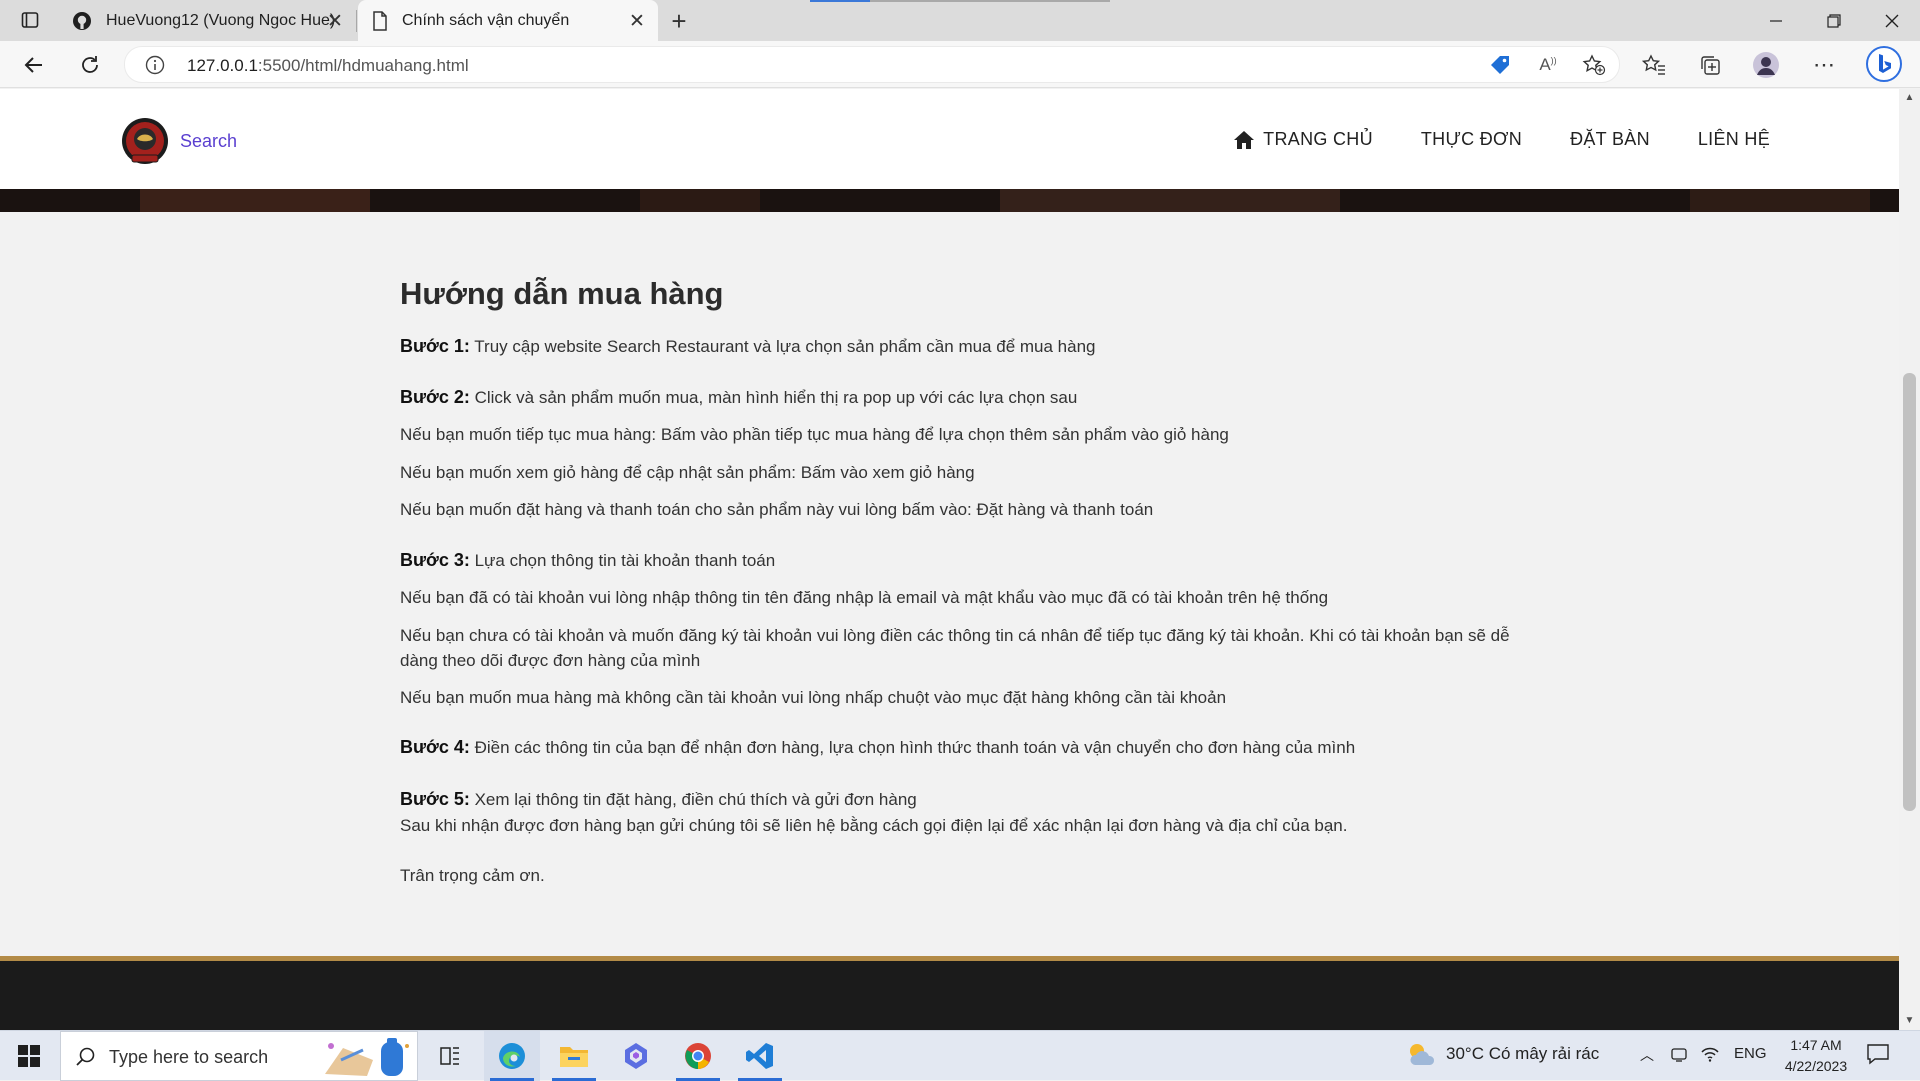  I want to click on tab-separator, so click(356, 21).